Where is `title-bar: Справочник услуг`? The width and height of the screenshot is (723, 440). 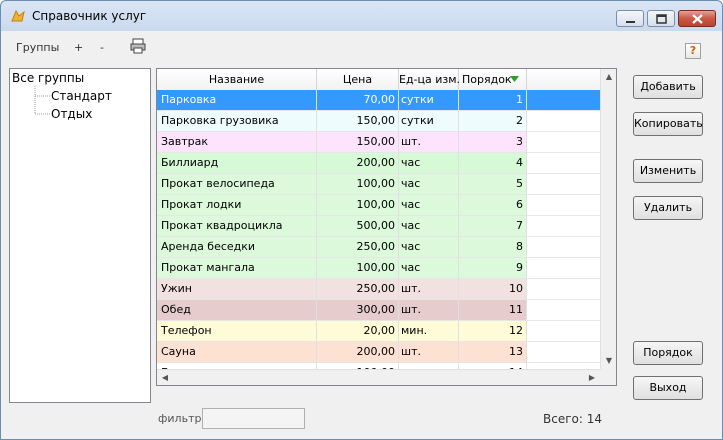 title-bar: Справочник услуг is located at coordinates (361, 16).